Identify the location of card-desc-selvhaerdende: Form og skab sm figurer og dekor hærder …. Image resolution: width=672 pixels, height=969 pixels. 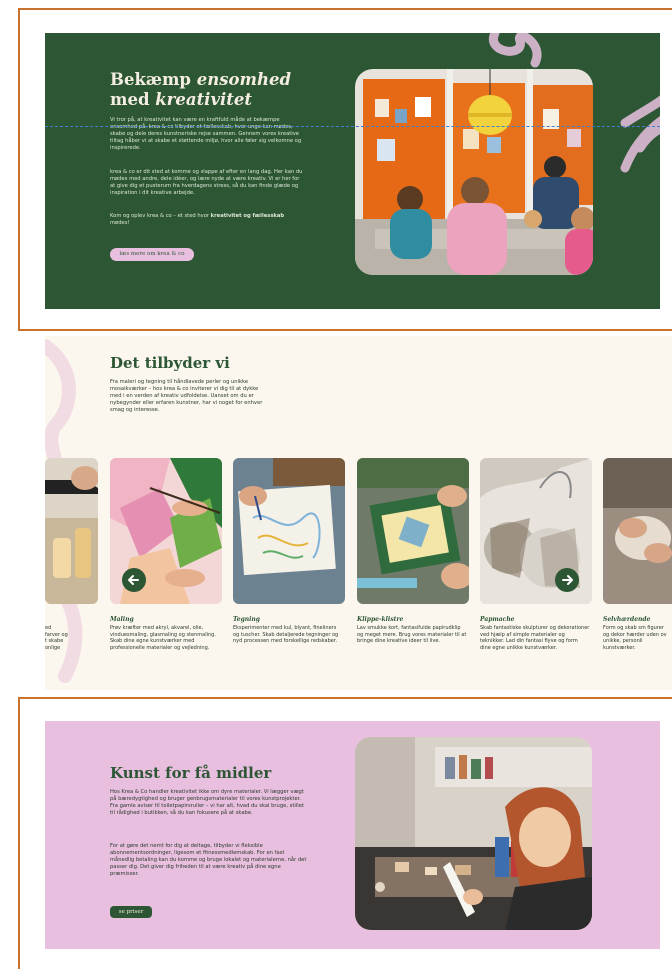
(635, 638).